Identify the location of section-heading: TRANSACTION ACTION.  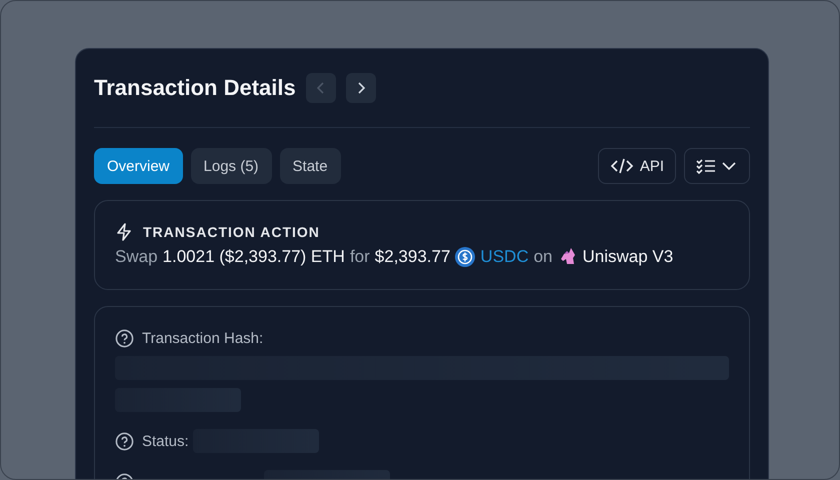
(231, 232).